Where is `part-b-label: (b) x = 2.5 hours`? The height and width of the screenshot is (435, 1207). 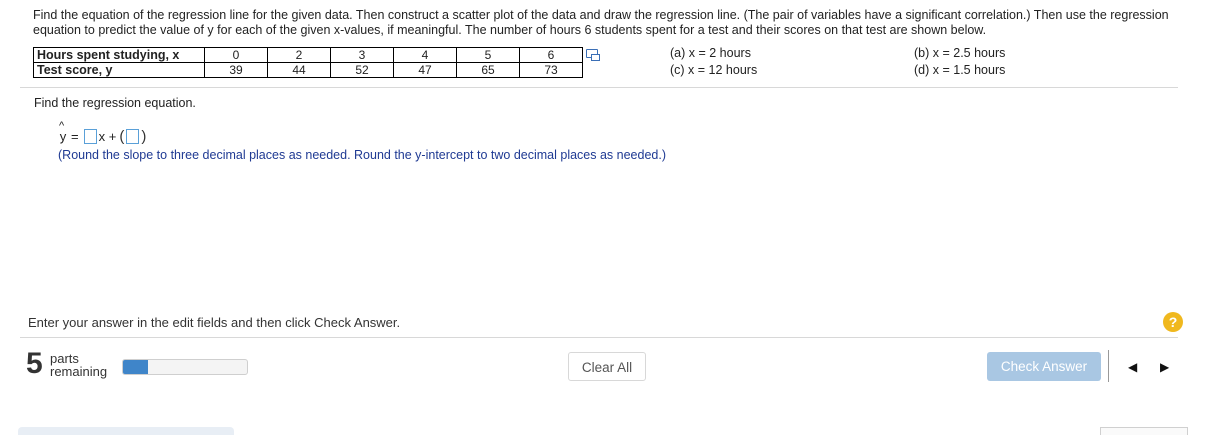
part-b-label: (b) x = 2.5 hours is located at coordinates (960, 53).